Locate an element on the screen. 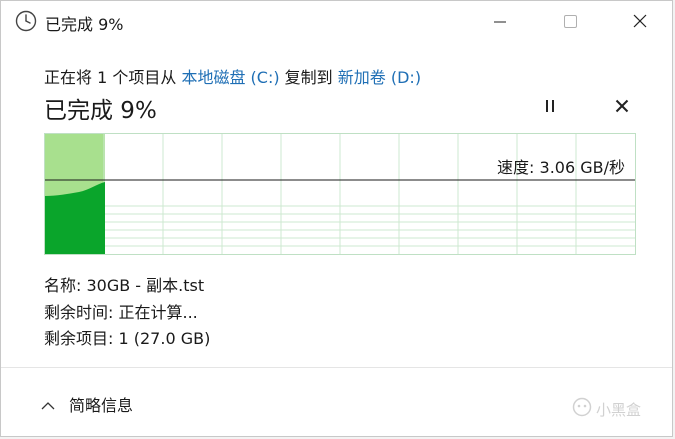 This screenshot has width=675, height=439. watermark: 小黑盒 is located at coordinates (606, 409).